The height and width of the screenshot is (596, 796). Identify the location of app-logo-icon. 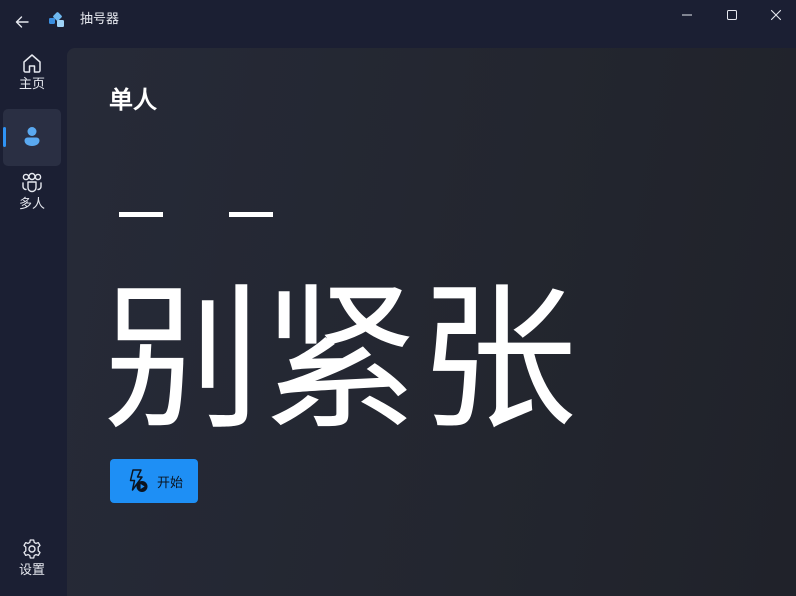
(56, 19).